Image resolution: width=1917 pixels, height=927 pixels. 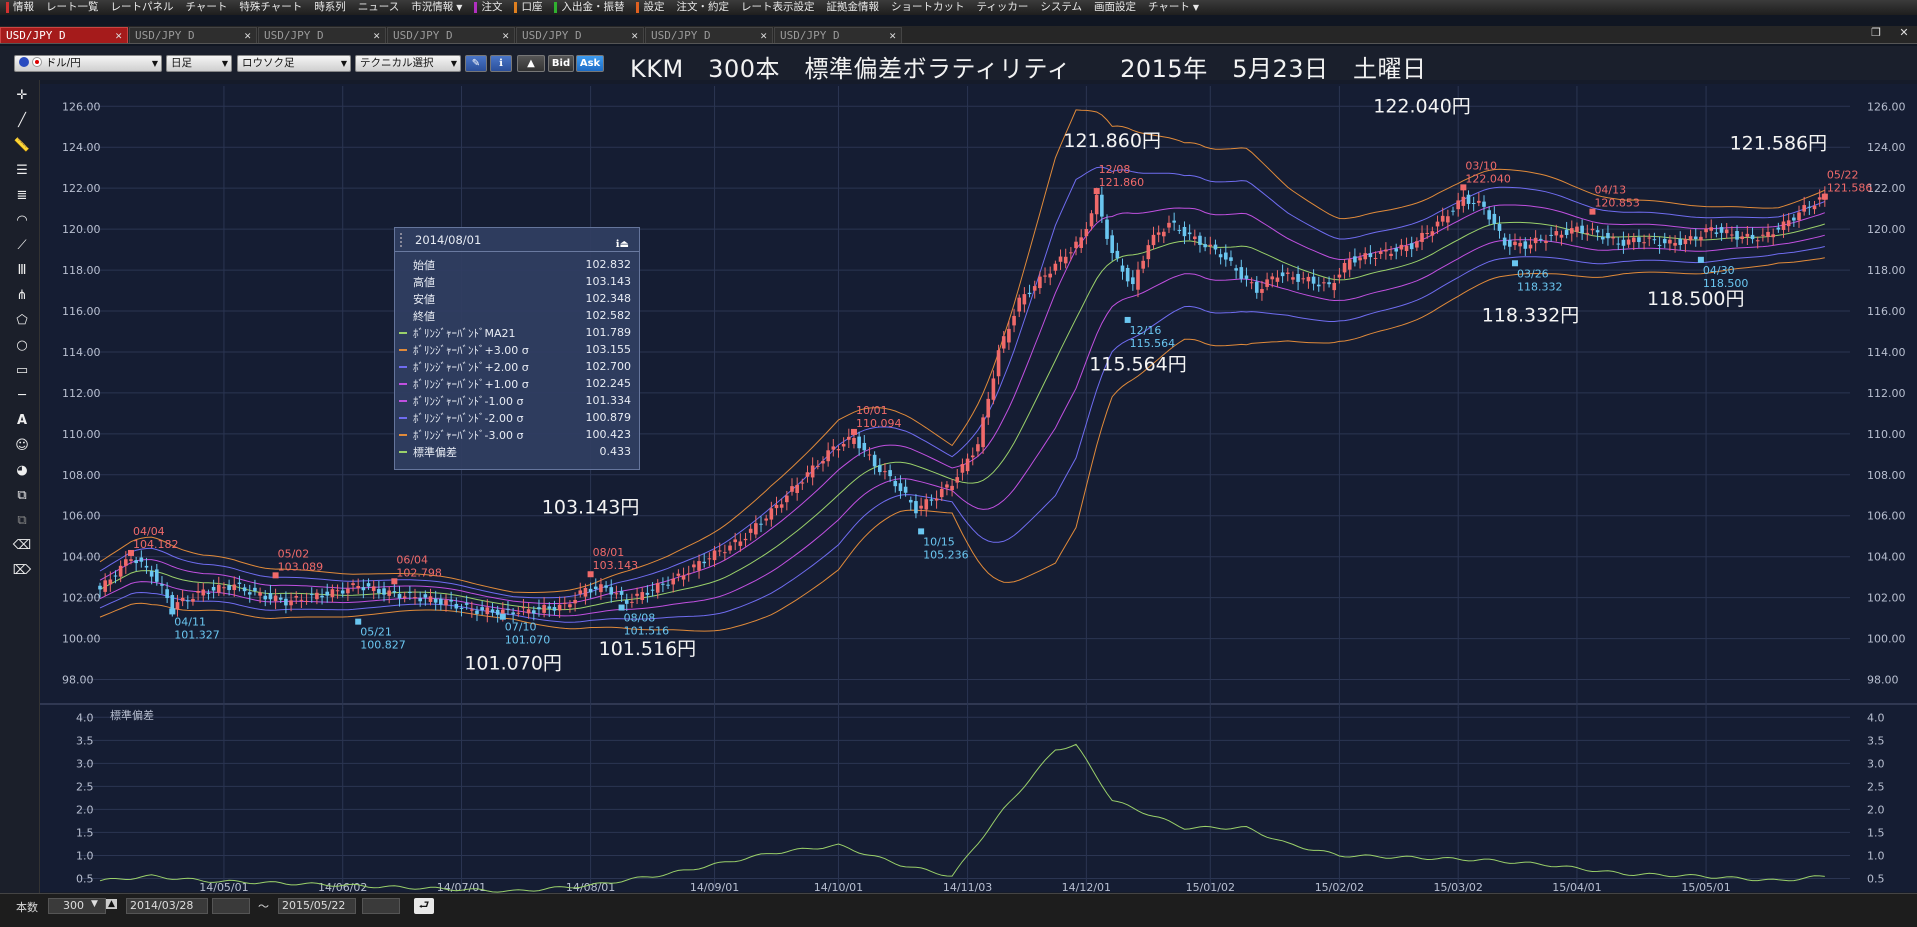 I want to click on low-marker, so click(x=621, y=607).